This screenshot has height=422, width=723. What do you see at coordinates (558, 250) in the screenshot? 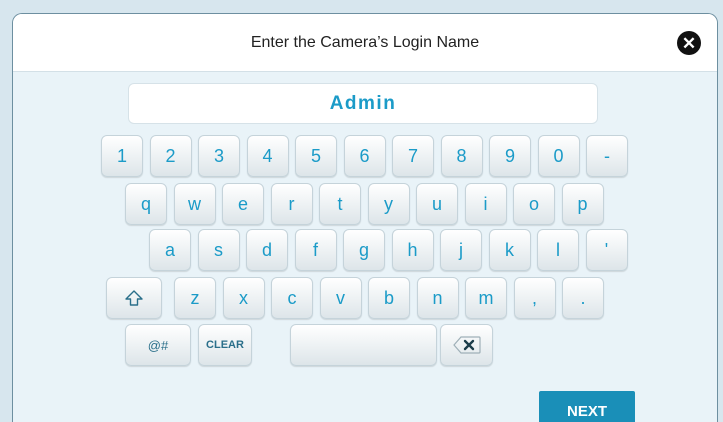
I see `key-l: l` at bounding box center [558, 250].